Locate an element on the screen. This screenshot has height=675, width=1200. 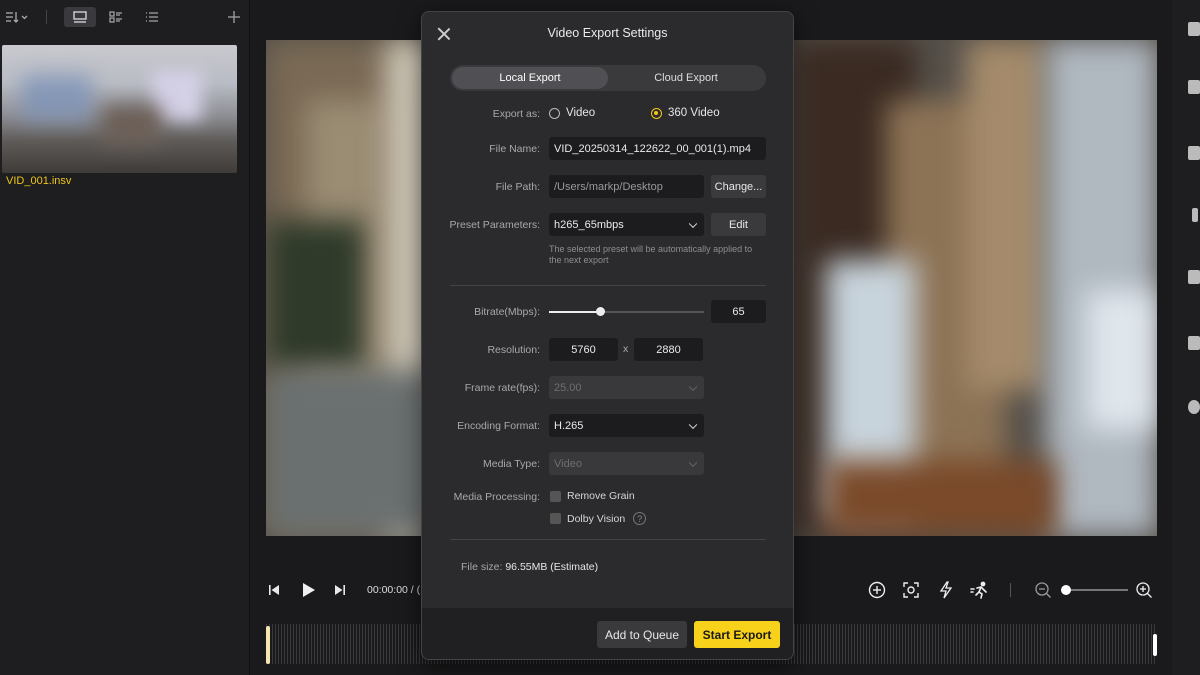
speed-icon is located at coordinates (980, 590).